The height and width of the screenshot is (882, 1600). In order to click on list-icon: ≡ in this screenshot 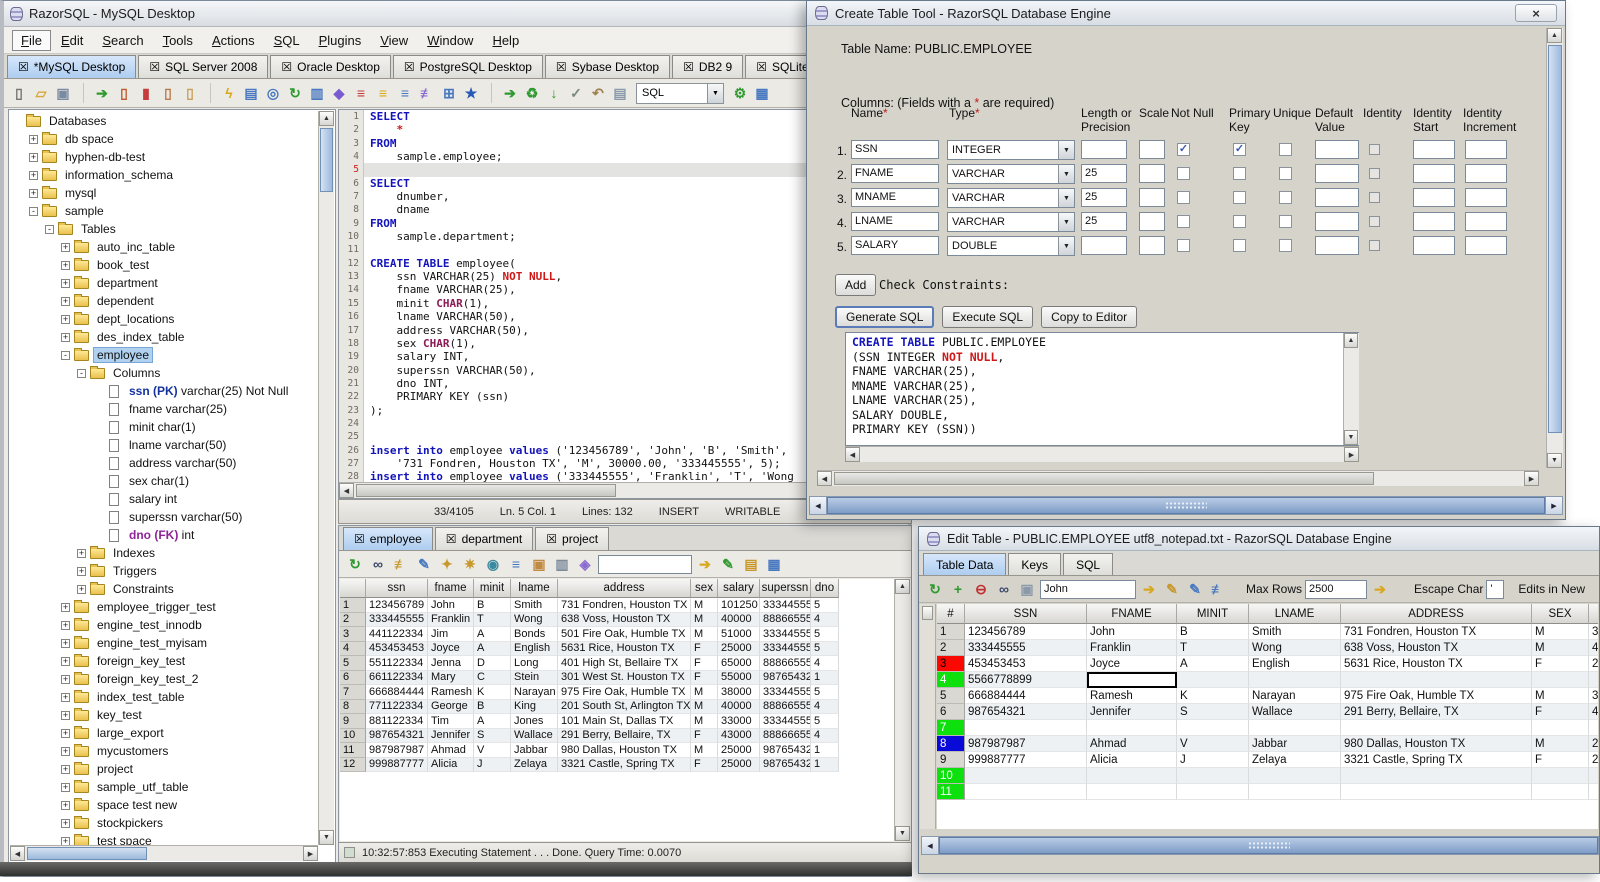, I will do `click(516, 564)`.